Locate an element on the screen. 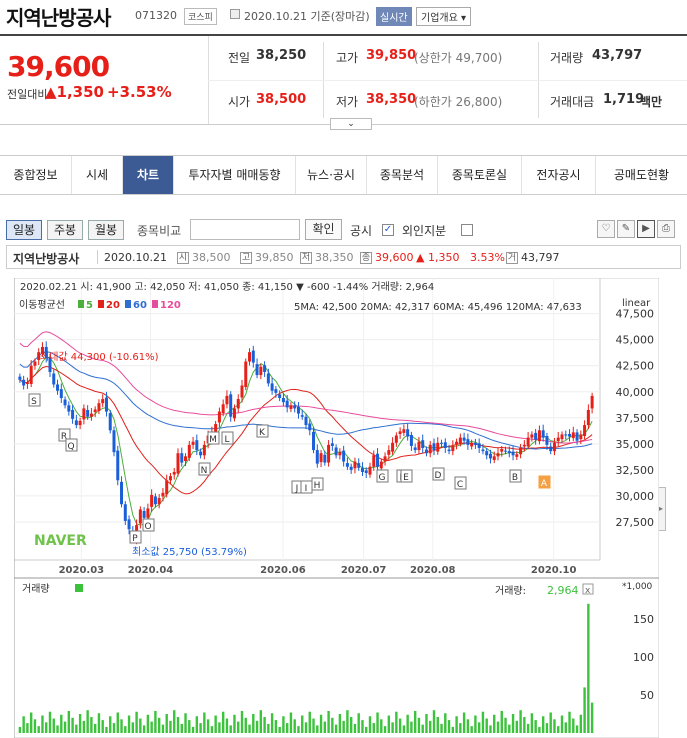 The width and height of the screenshot is (687, 738). calendar-icon is located at coordinates (235, 14).